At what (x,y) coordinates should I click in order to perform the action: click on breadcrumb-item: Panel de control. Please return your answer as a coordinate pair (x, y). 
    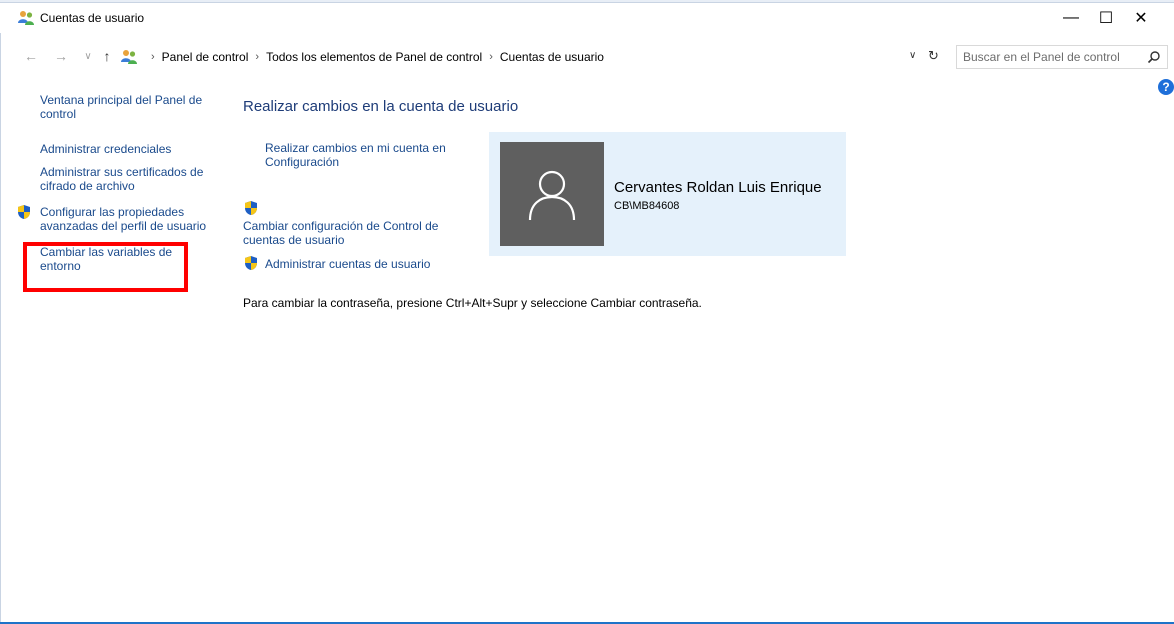
    Looking at the image, I should click on (205, 57).